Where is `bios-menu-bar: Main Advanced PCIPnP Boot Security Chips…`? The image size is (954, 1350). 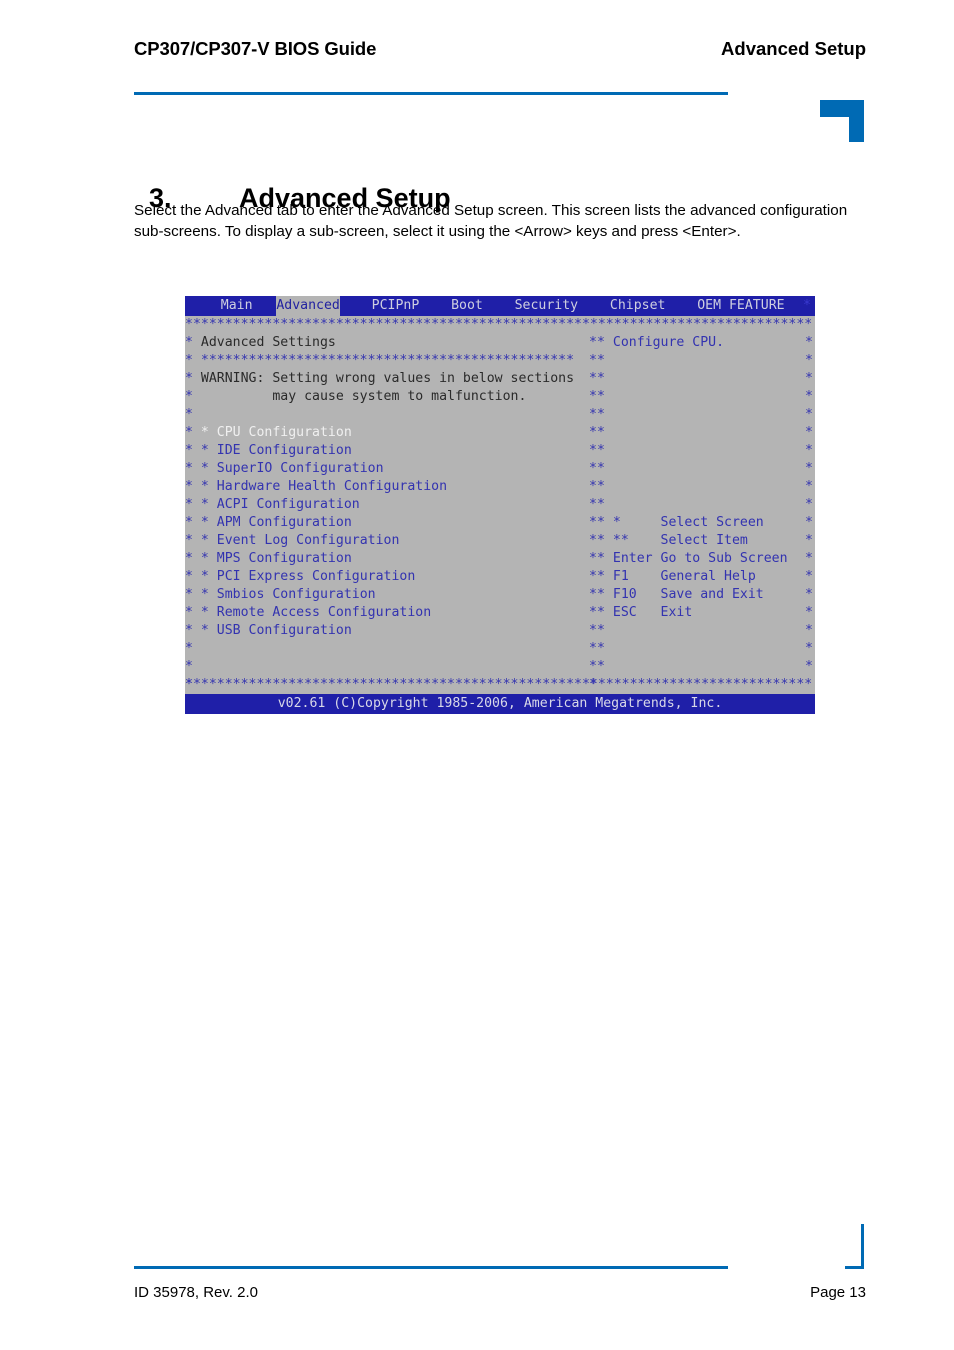 bios-menu-bar: Main Advanced PCIPnP Boot Security Chips… is located at coordinates (500, 306).